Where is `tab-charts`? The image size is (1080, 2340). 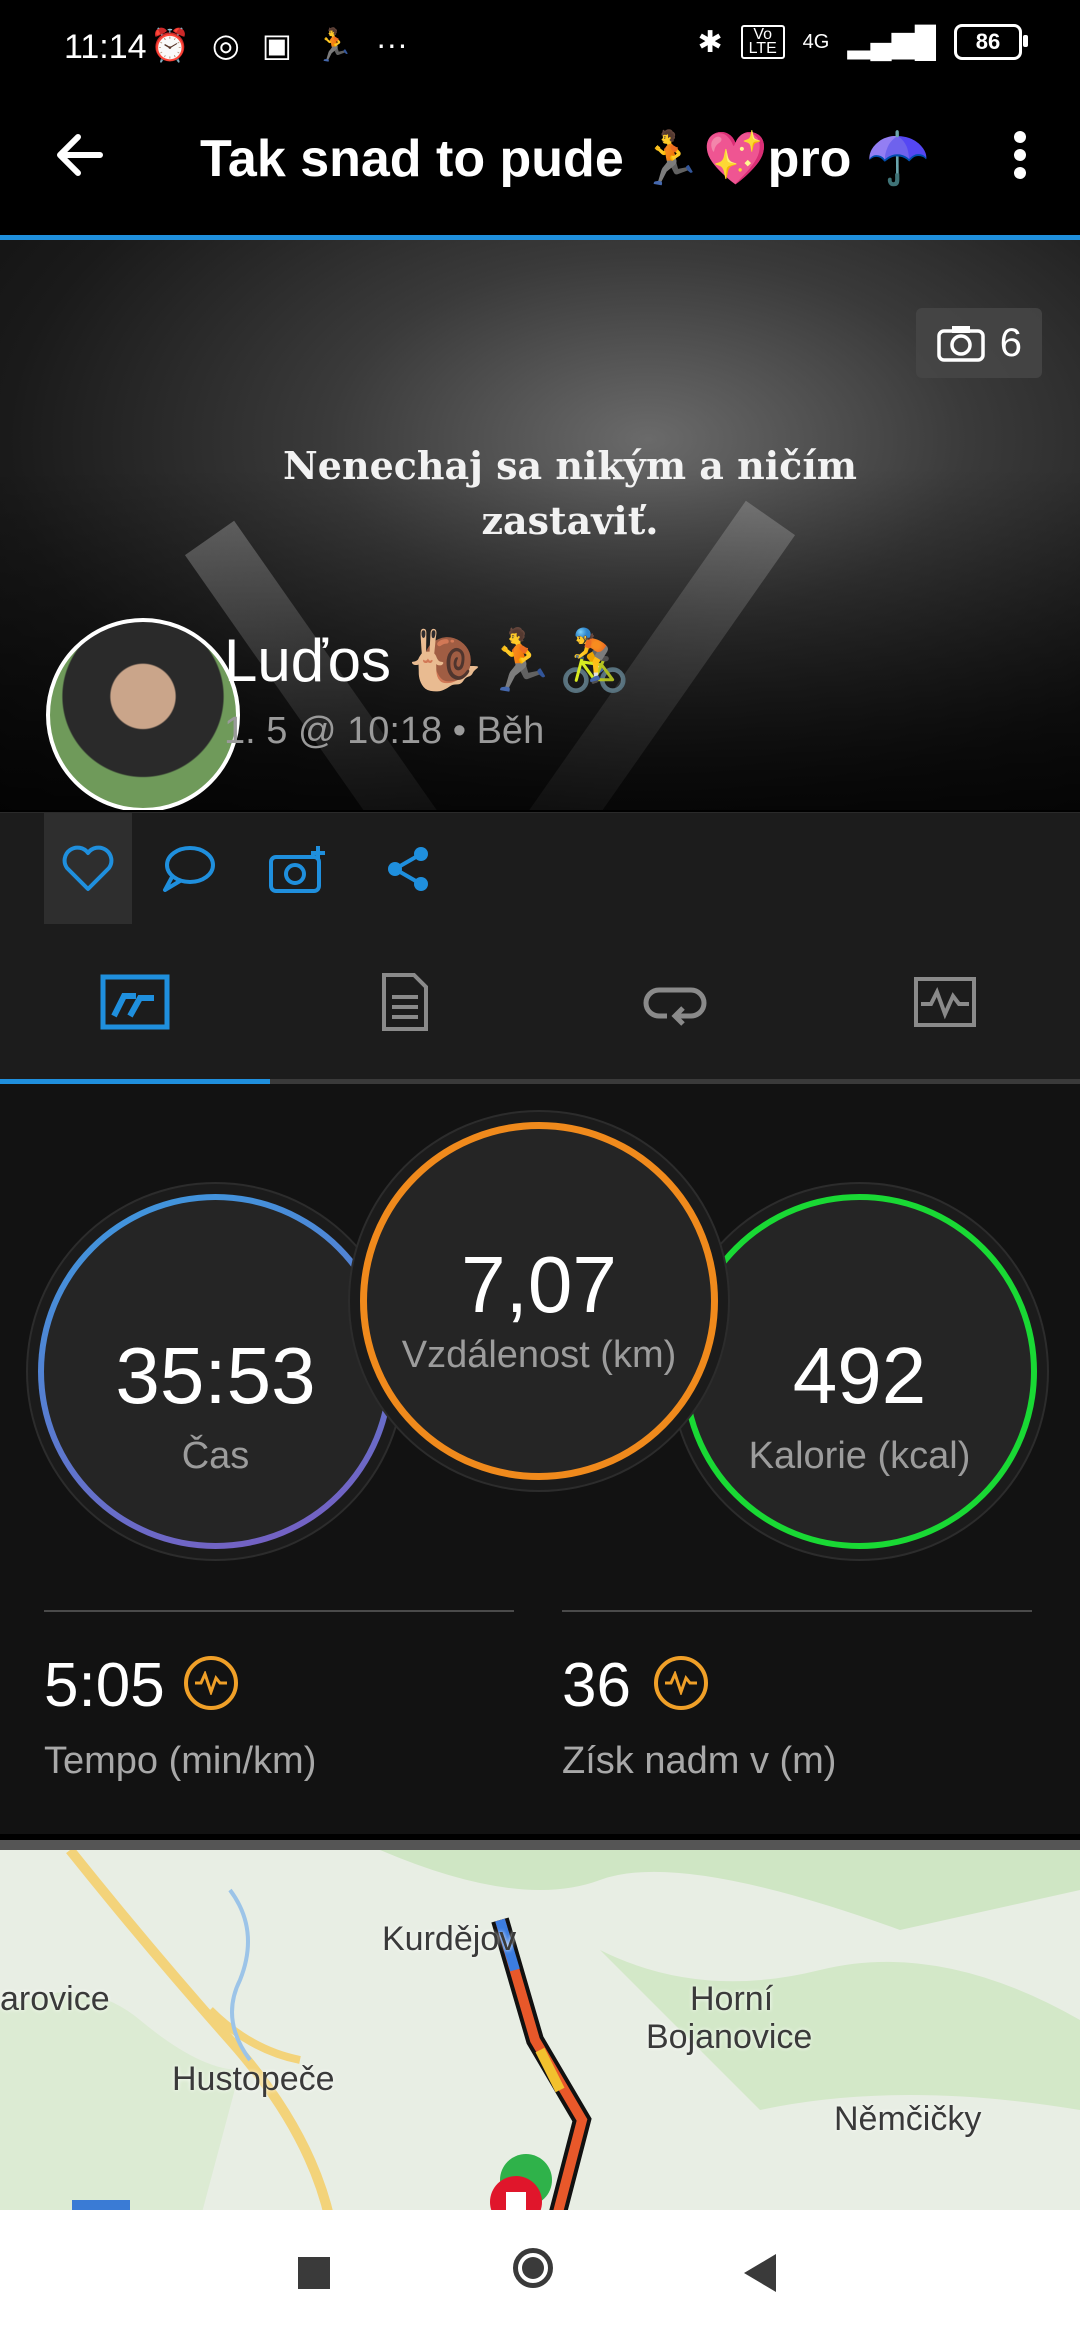
tab-charts is located at coordinates (945, 1001).